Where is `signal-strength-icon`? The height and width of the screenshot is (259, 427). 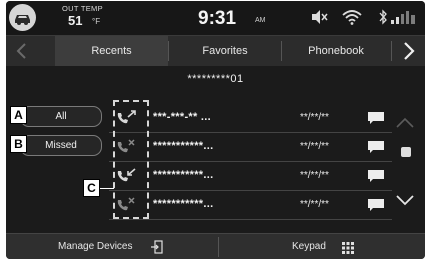
signal-strength-icon is located at coordinates (403, 19).